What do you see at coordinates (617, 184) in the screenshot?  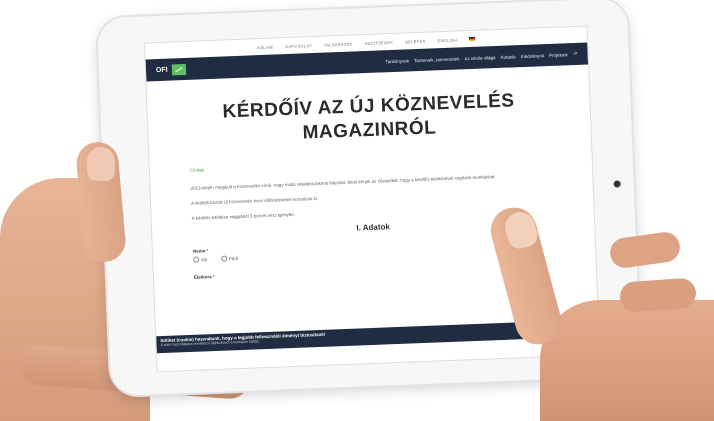 I see `tablet-camera` at bounding box center [617, 184].